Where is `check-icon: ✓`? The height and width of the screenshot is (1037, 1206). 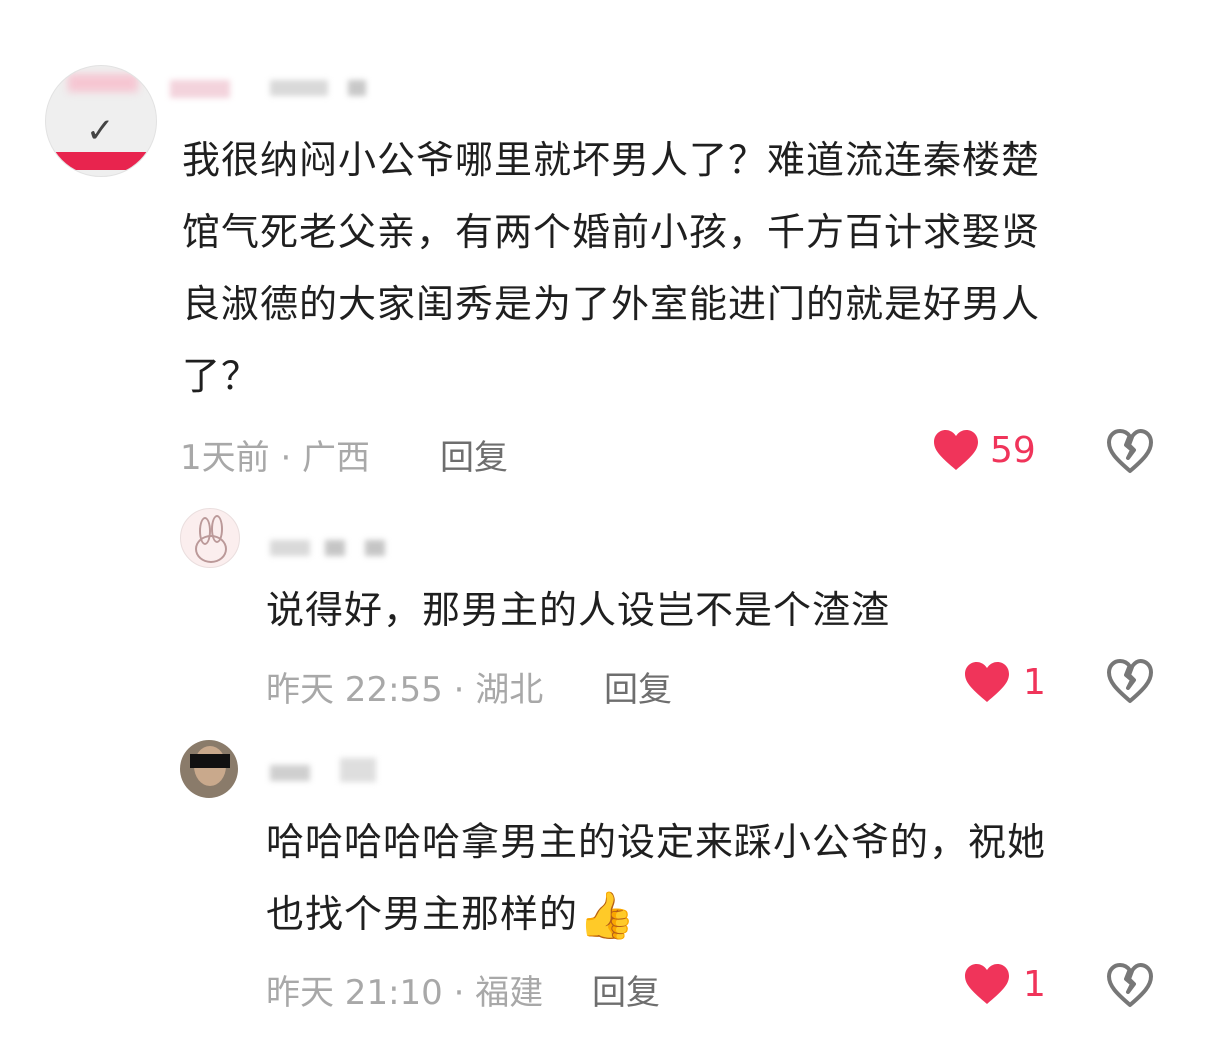
check-icon: ✓ is located at coordinates (100, 131).